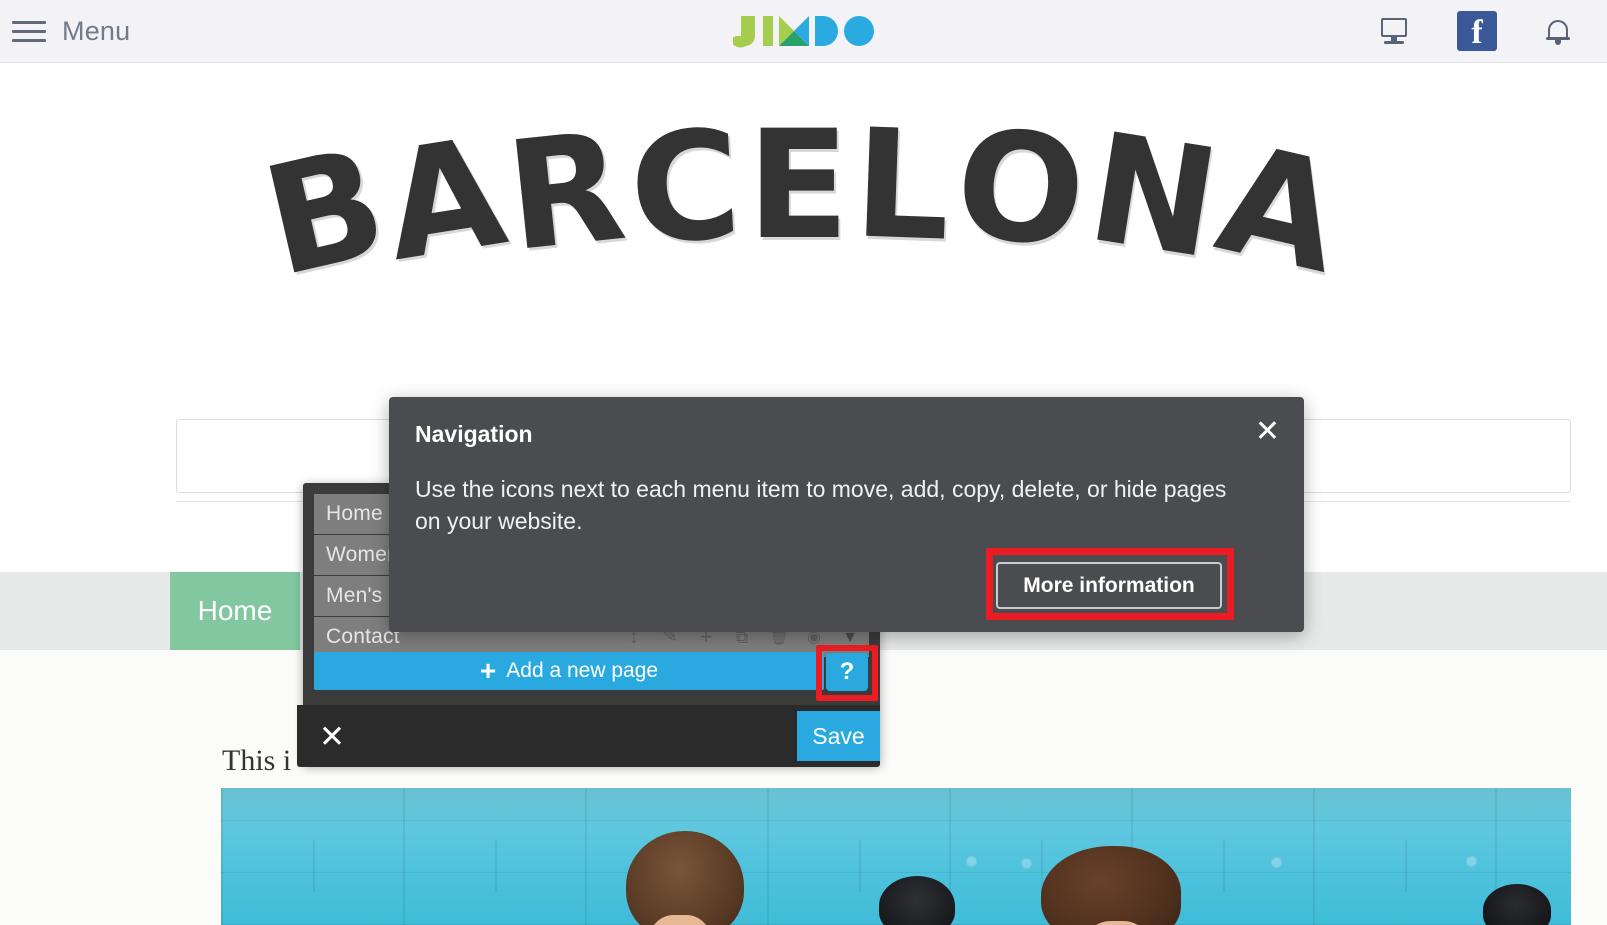 This screenshot has height=925, width=1607. What do you see at coordinates (847, 672) in the screenshot?
I see `help-button: ?` at bounding box center [847, 672].